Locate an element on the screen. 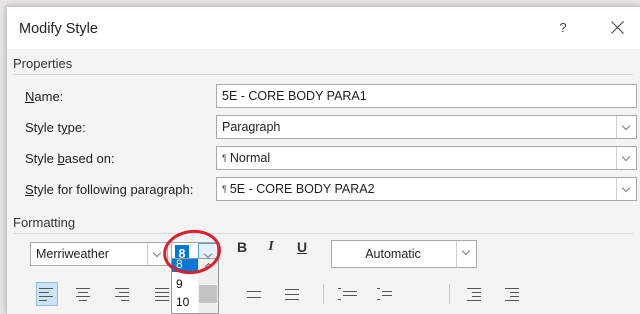 Image resolution: width=640 pixels, height=314 pixels. style-following-value: 5E - CORE BODY PARA2 is located at coordinates (302, 189).